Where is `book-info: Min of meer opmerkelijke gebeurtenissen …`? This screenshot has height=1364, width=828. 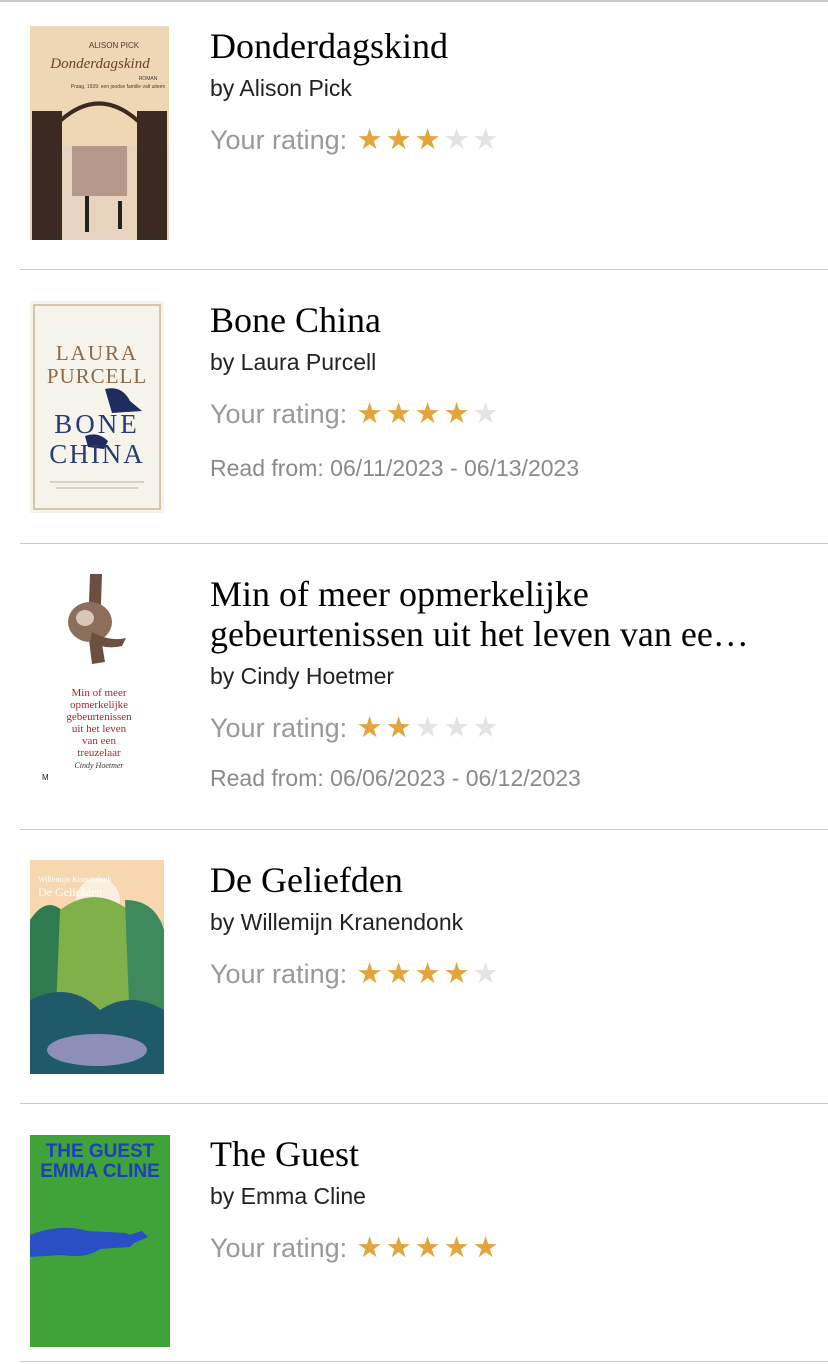
book-info: Min of meer opmerkelijke gebeurtenissen … is located at coordinates (509, 683).